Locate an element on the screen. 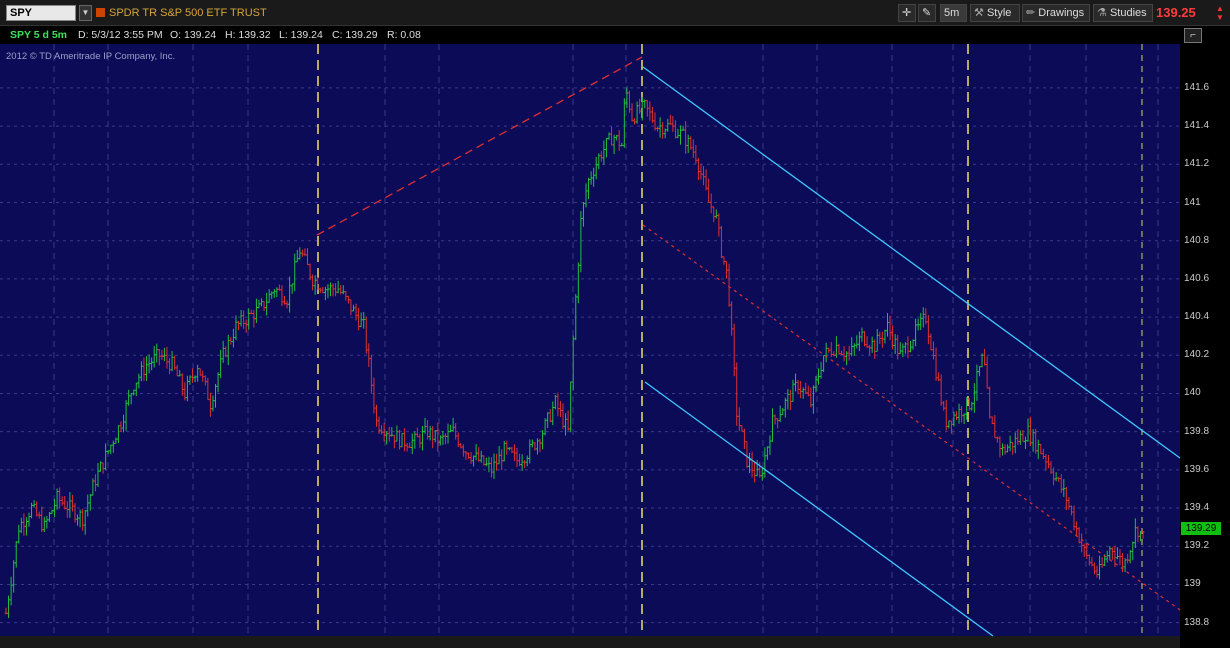 This screenshot has width=1230, height=648. price-axis-label: 139.2 is located at coordinates (1197, 546).